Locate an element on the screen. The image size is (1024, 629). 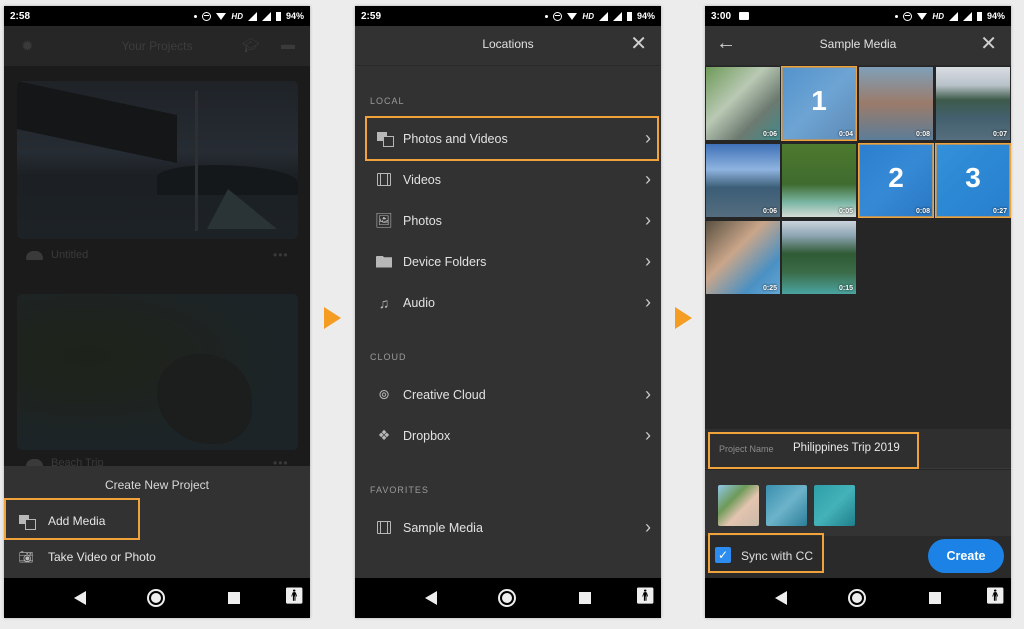
location-creative-cloud: ⊚ Creative Cloud › is located at coordinates (511, 394).